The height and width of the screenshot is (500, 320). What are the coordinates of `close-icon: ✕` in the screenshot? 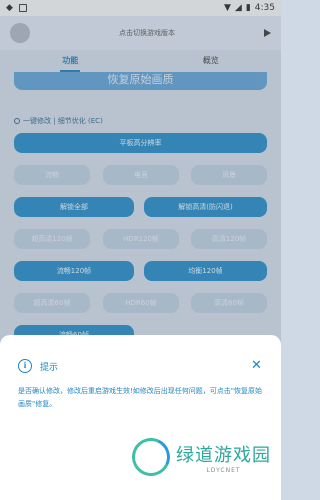 It's located at (256, 365).